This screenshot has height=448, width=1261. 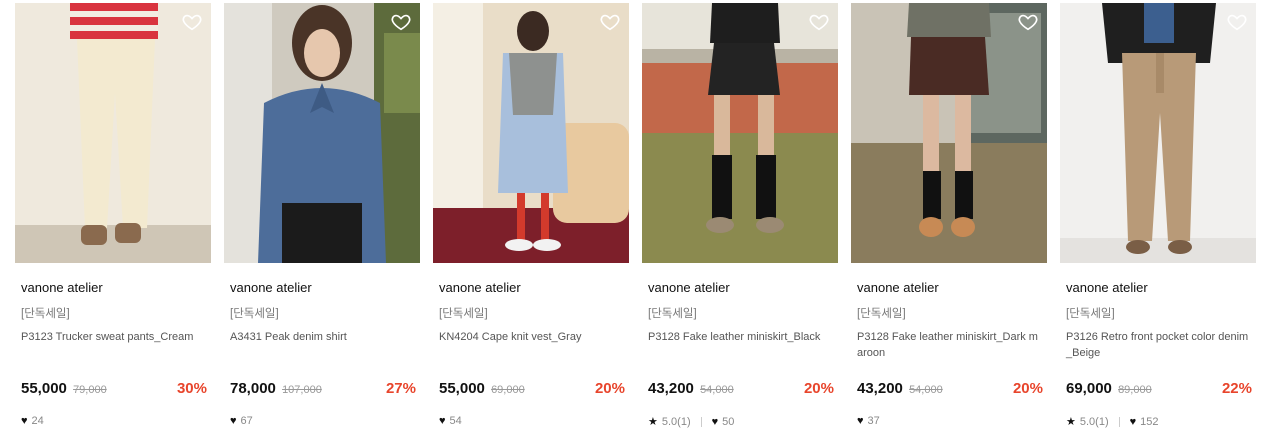 What do you see at coordinates (323, 337) in the screenshot?
I see `product-name: A3431 Peak denim shirt` at bounding box center [323, 337].